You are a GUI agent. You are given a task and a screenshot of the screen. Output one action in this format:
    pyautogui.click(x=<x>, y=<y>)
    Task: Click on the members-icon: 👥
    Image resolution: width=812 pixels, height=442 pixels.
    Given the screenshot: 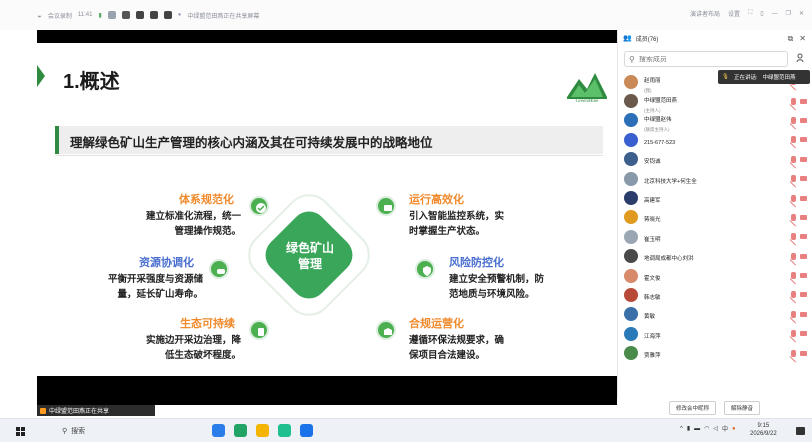 What is the action you would take?
    pyautogui.click(x=627, y=38)
    